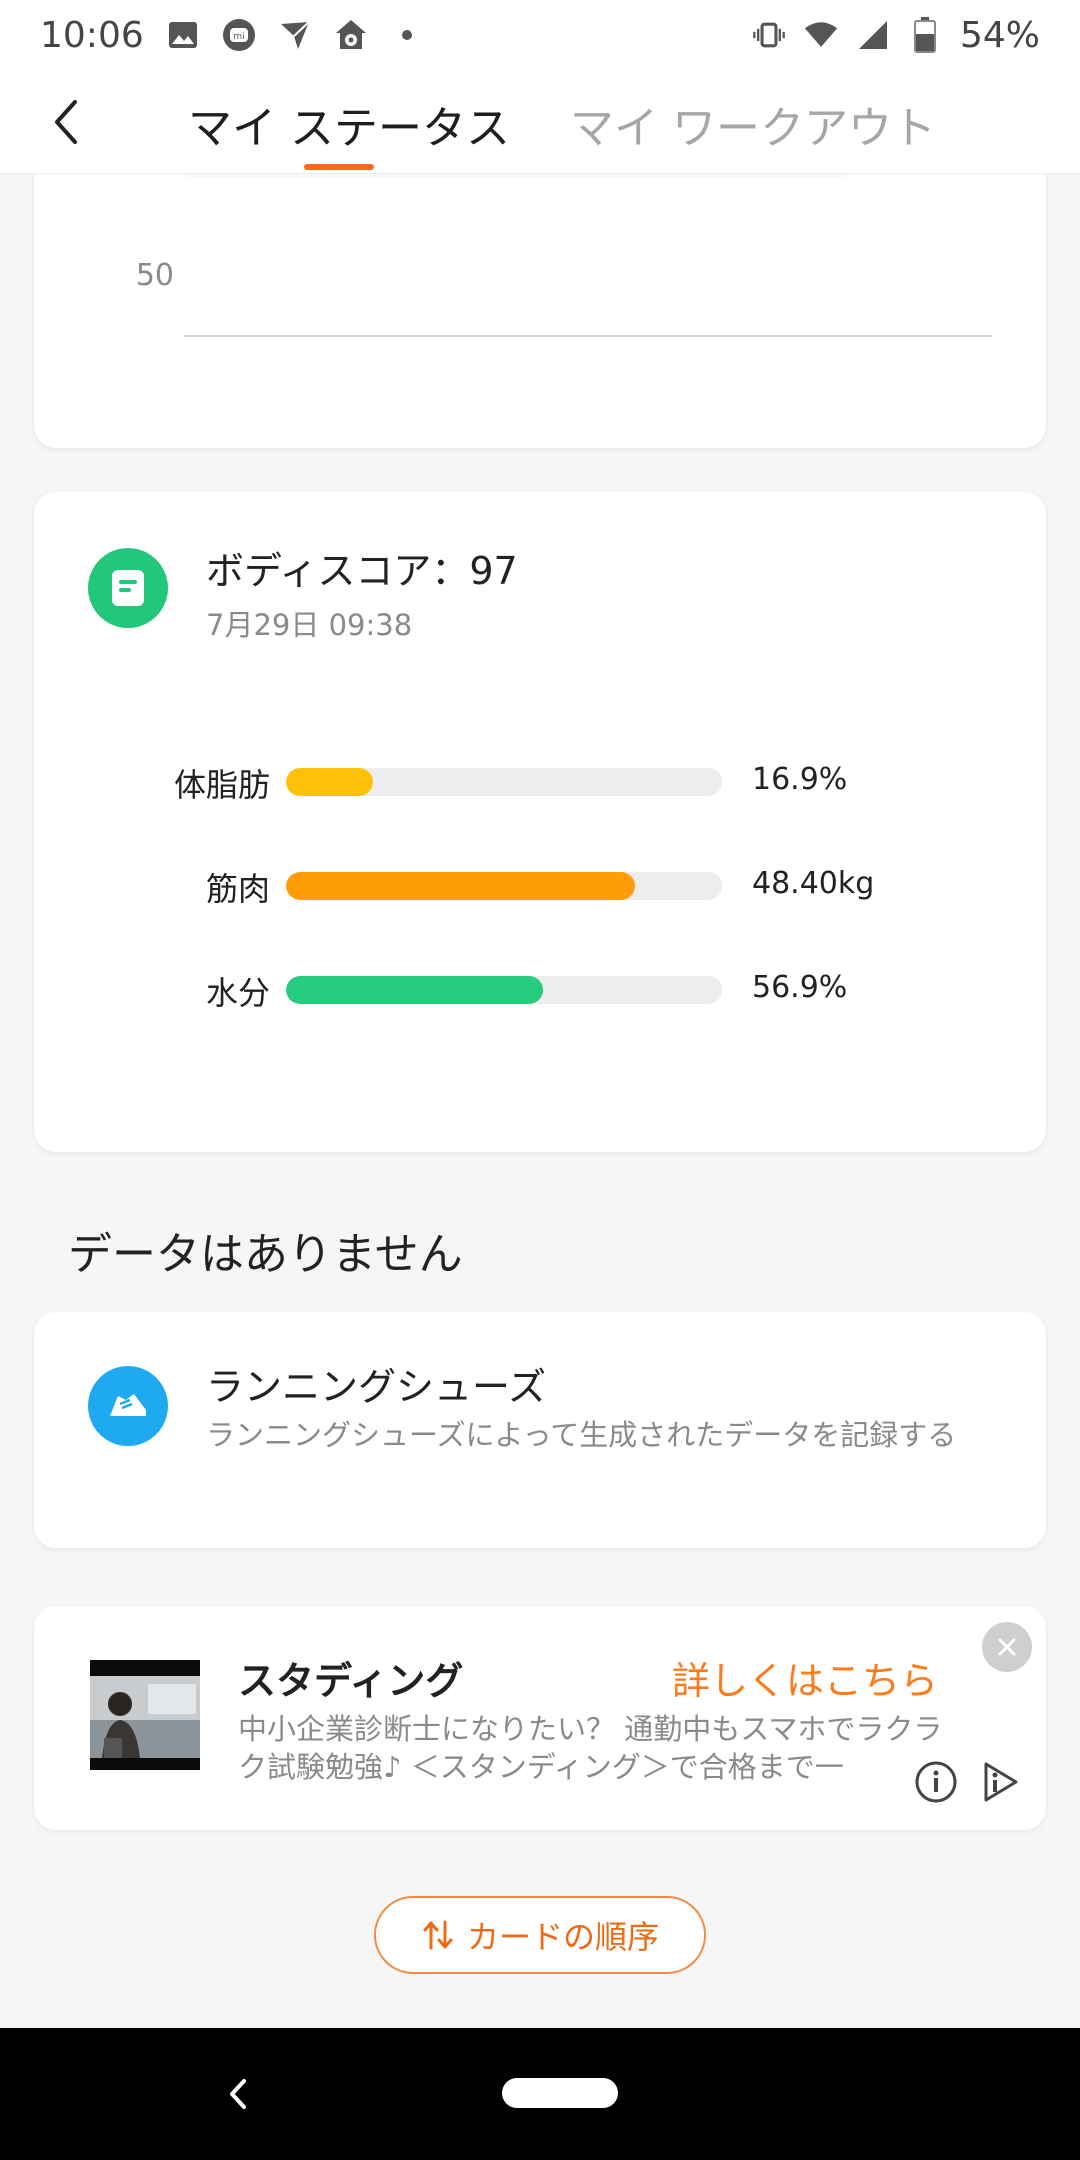 The width and height of the screenshot is (1080, 2160). I want to click on nav-back-icon, so click(238, 2094).